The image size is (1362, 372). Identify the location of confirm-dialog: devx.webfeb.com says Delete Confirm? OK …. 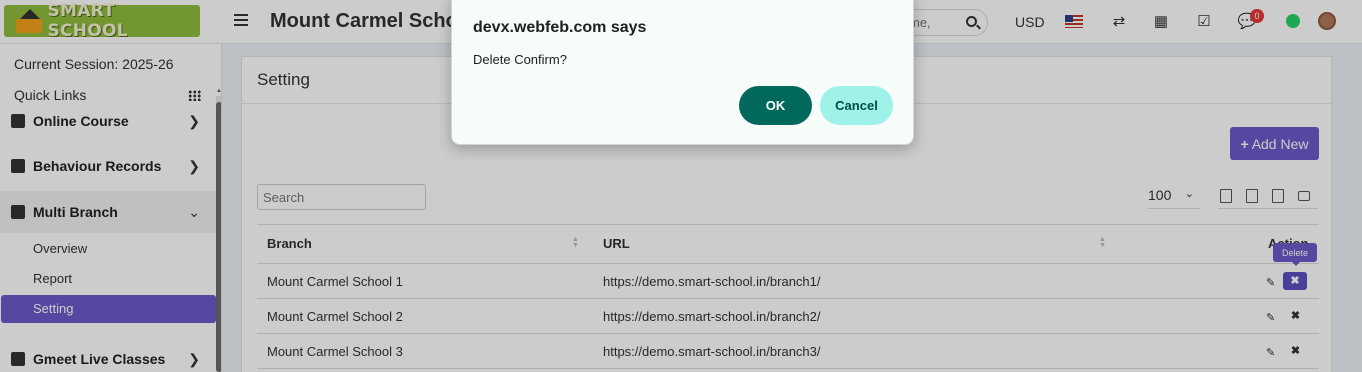
(682, 72).